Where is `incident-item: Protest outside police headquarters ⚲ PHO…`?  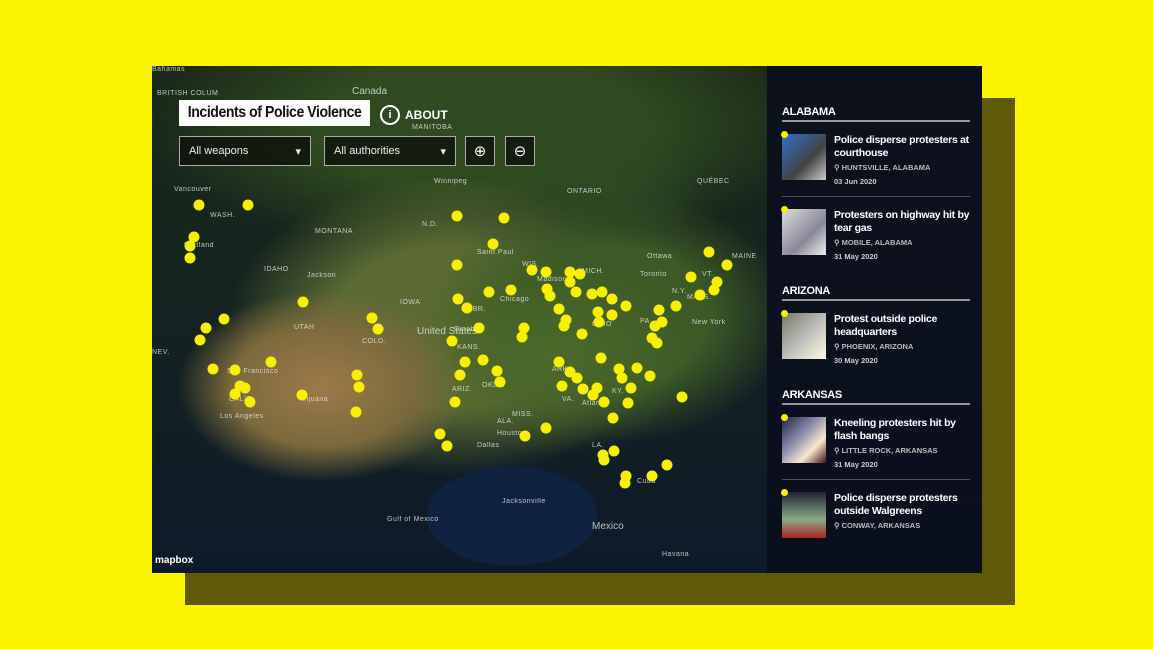
incident-item: Protest outside police headquarters ⚲ PHO… is located at coordinates (875, 342).